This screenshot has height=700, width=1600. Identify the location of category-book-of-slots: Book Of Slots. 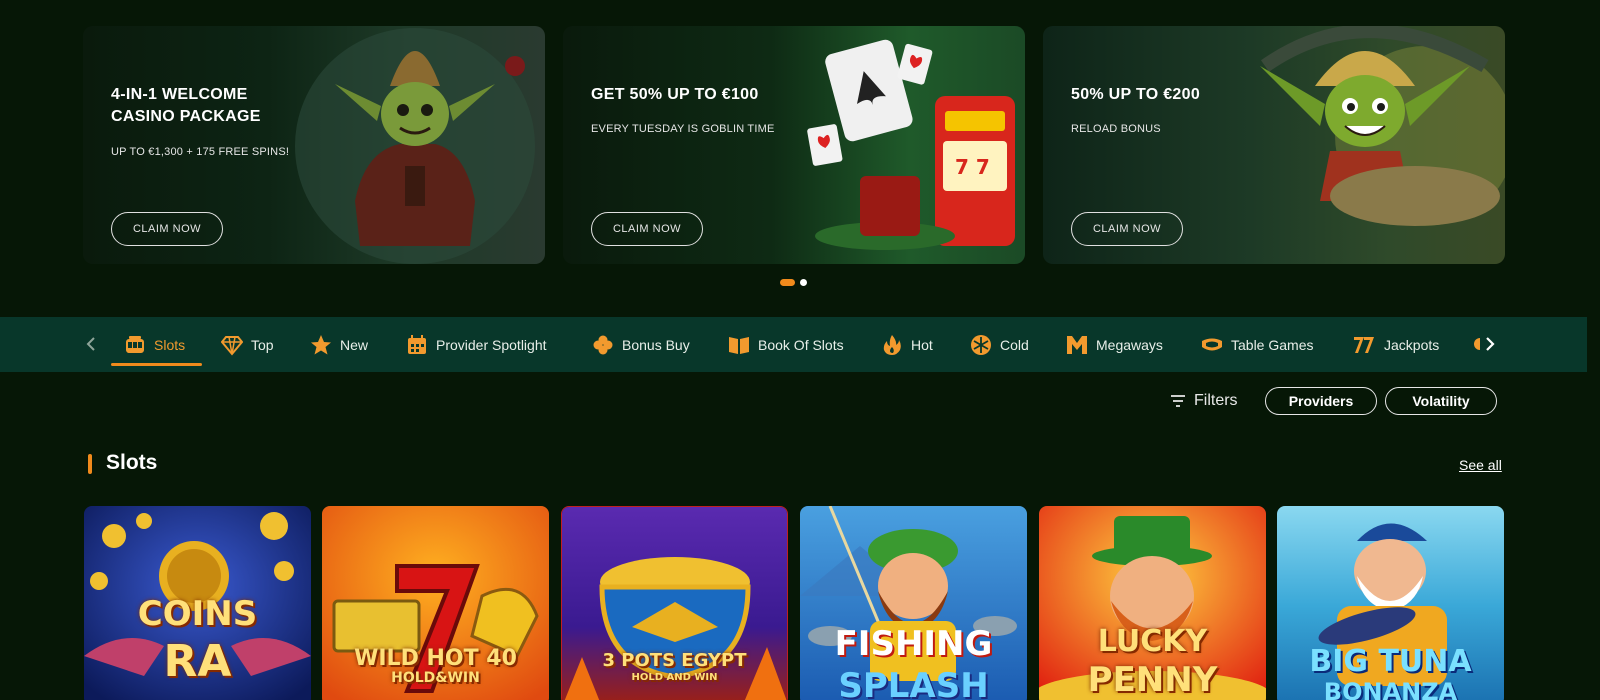
(786, 344).